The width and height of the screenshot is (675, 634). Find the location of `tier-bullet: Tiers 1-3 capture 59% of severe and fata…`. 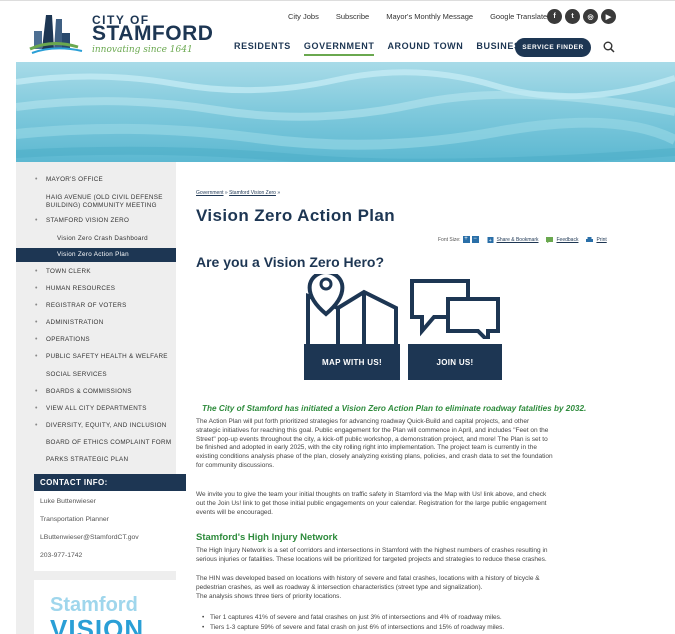

tier-bullet: Tiers 1-3 capture 59% of severe and fata… is located at coordinates (353, 627).